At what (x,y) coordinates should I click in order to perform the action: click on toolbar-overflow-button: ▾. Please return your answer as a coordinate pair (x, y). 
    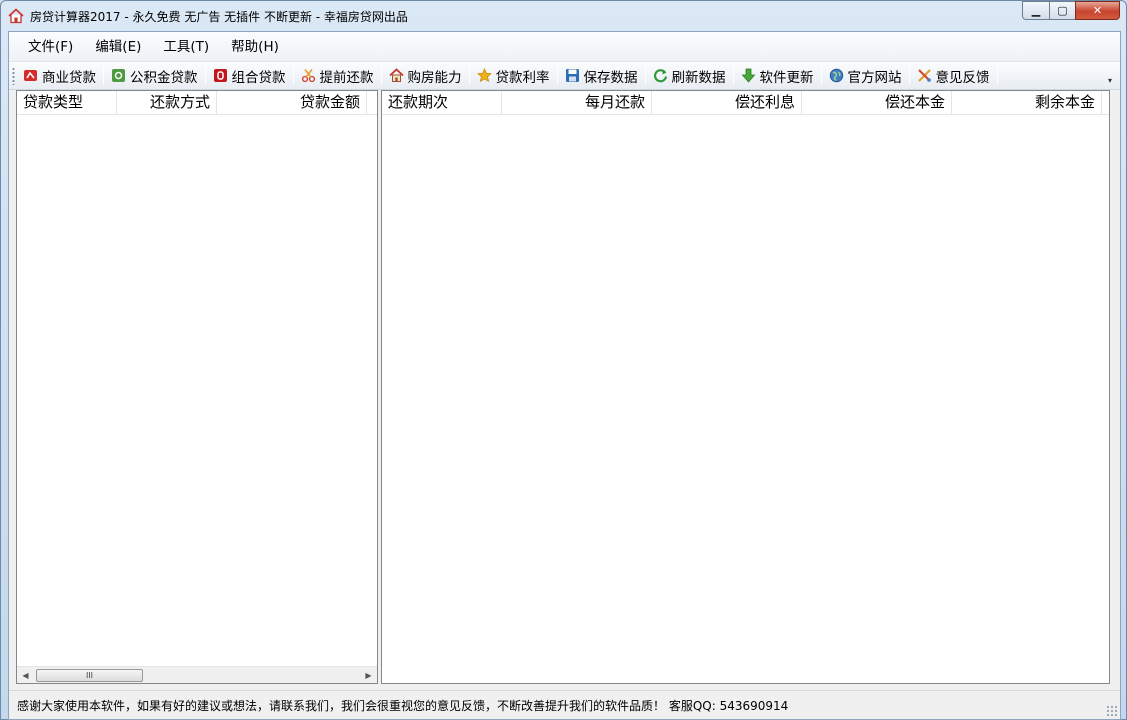
    Looking at the image, I should click on (1112, 81).